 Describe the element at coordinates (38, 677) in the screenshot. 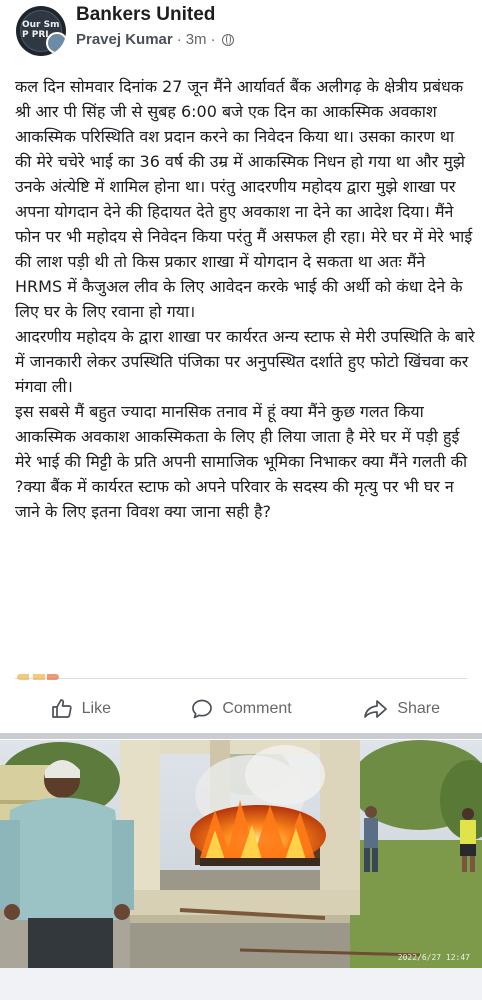

I see `reaction-icons` at that location.